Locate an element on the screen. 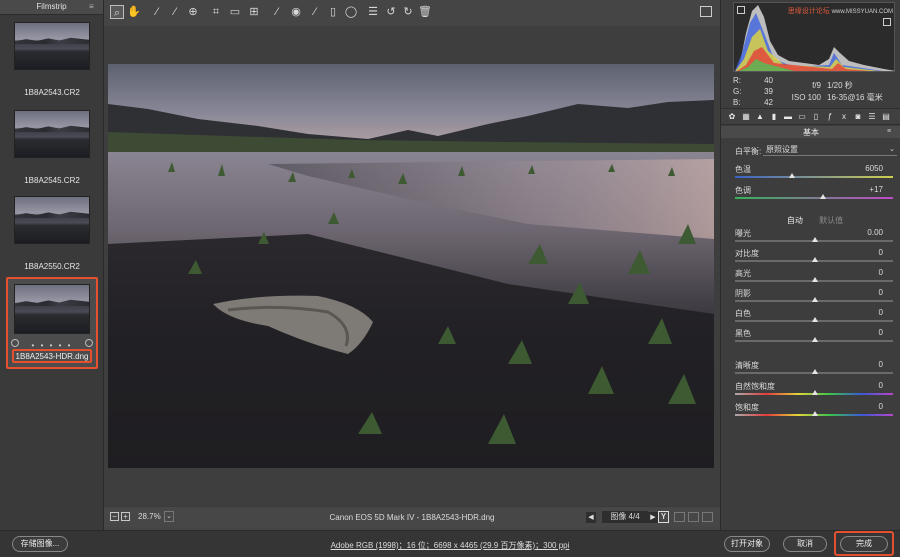  slider-label: 对比度 is located at coordinates (747, 253).